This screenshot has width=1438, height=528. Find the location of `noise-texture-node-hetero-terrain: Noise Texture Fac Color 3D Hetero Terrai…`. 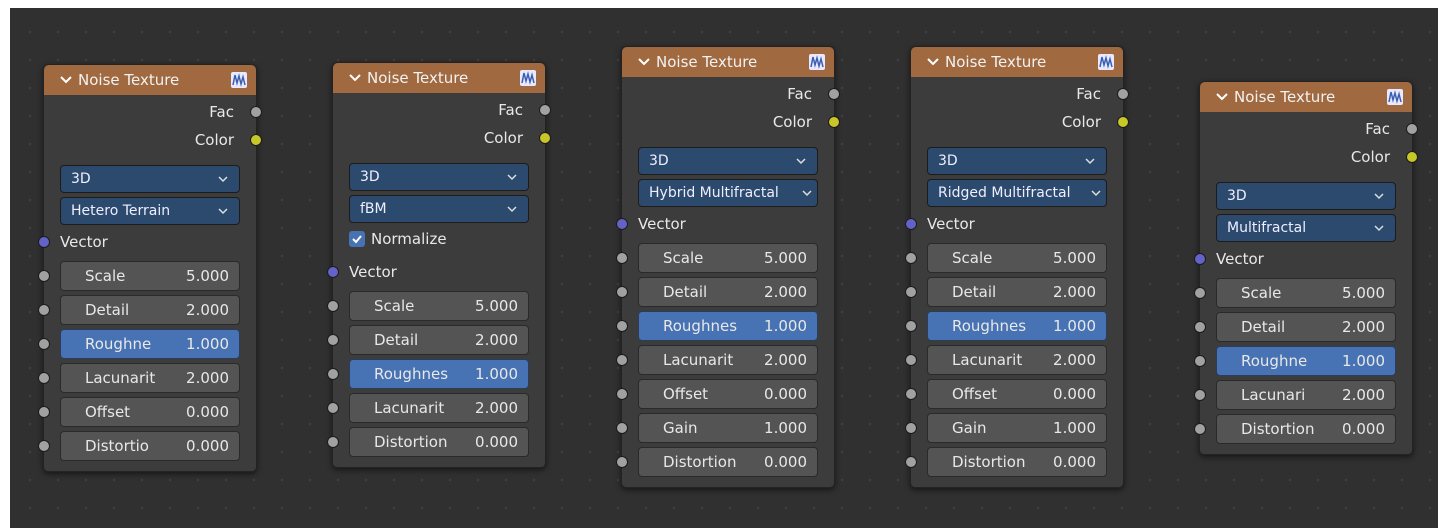

noise-texture-node-hetero-terrain: Noise Texture Fac Color 3D Hetero Terrai… is located at coordinates (150, 268).